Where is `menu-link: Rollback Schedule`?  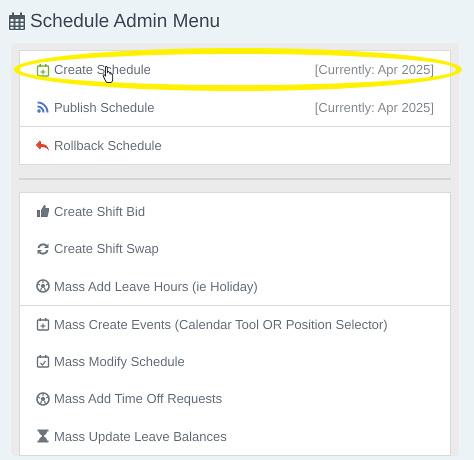
menu-link: Rollback Schedule is located at coordinates (108, 145).